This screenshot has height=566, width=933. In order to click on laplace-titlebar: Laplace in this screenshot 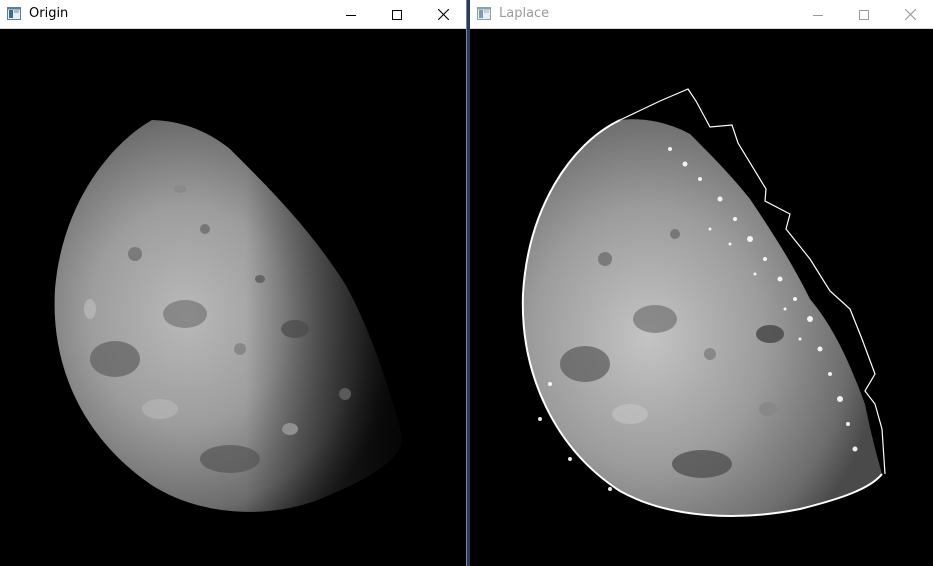, I will do `click(701, 14)`.